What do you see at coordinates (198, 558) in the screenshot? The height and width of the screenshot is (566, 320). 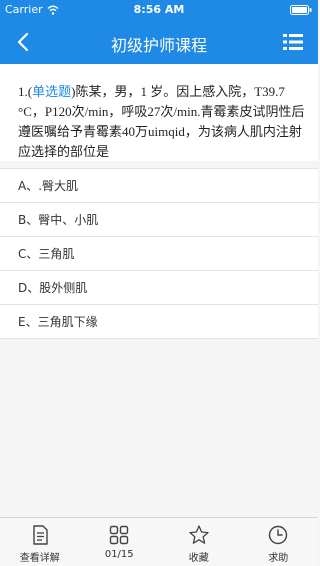 I see `favorite-label: 收藏` at bounding box center [198, 558].